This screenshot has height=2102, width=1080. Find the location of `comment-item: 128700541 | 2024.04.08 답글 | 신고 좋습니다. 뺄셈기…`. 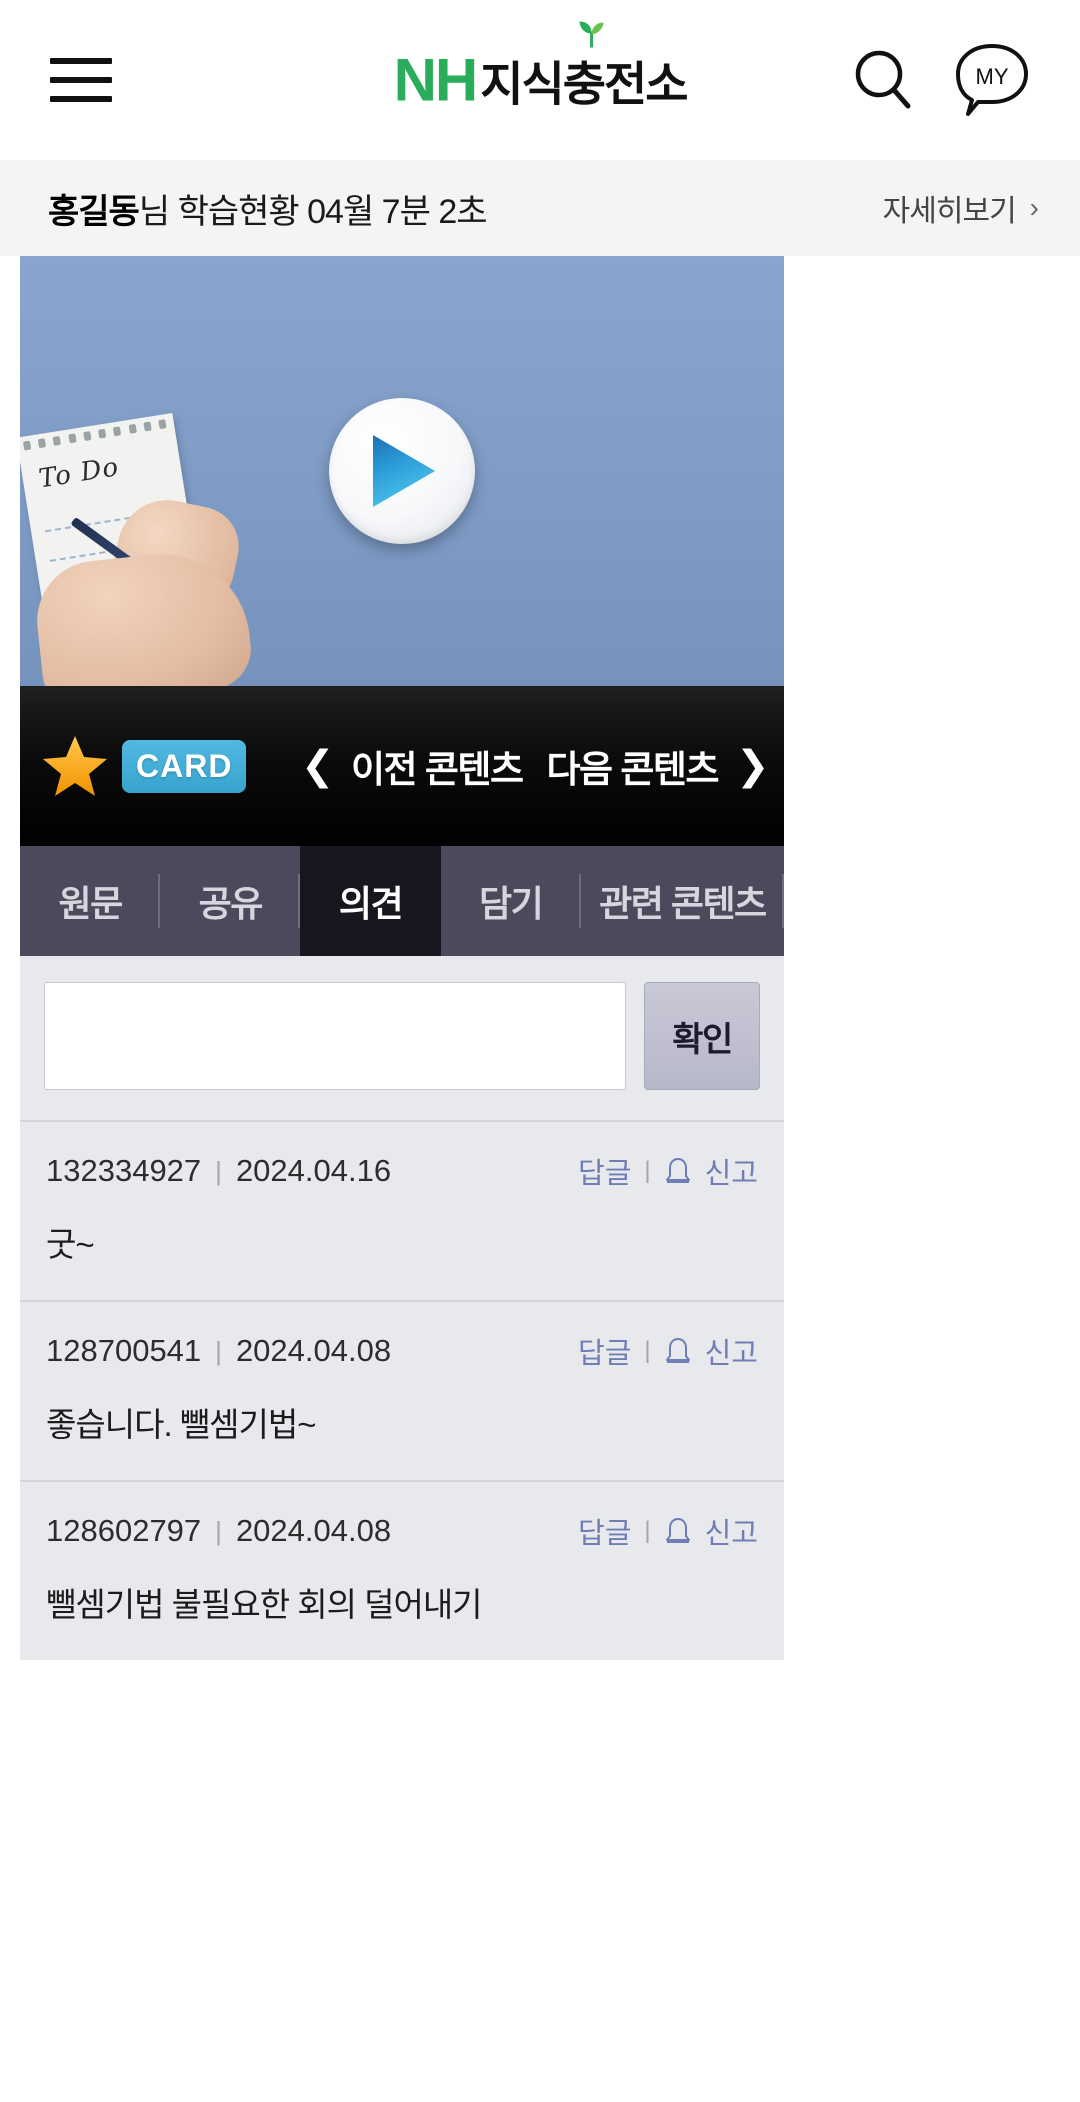

comment-item: 128700541 | 2024.04.08 답글 | 신고 좋습니다. 뺄셈기… is located at coordinates (402, 1390).